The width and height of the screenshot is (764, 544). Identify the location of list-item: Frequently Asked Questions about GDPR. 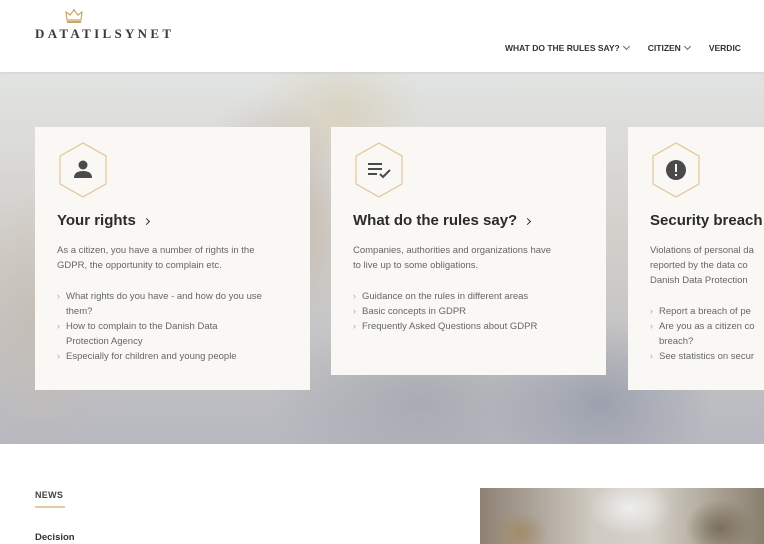
(473, 326).